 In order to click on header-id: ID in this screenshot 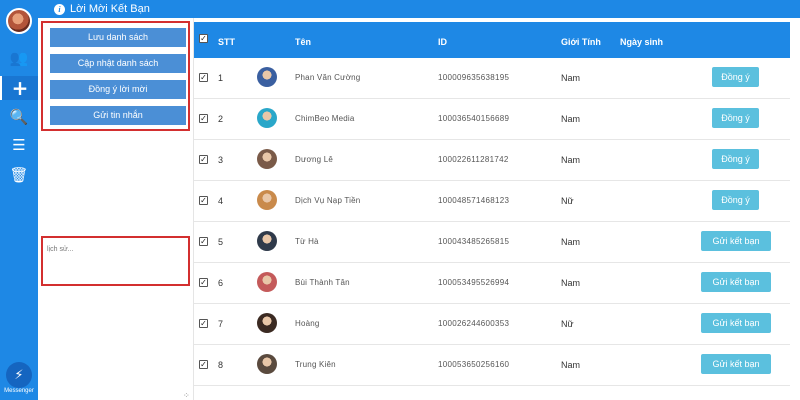, I will do `click(442, 42)`.